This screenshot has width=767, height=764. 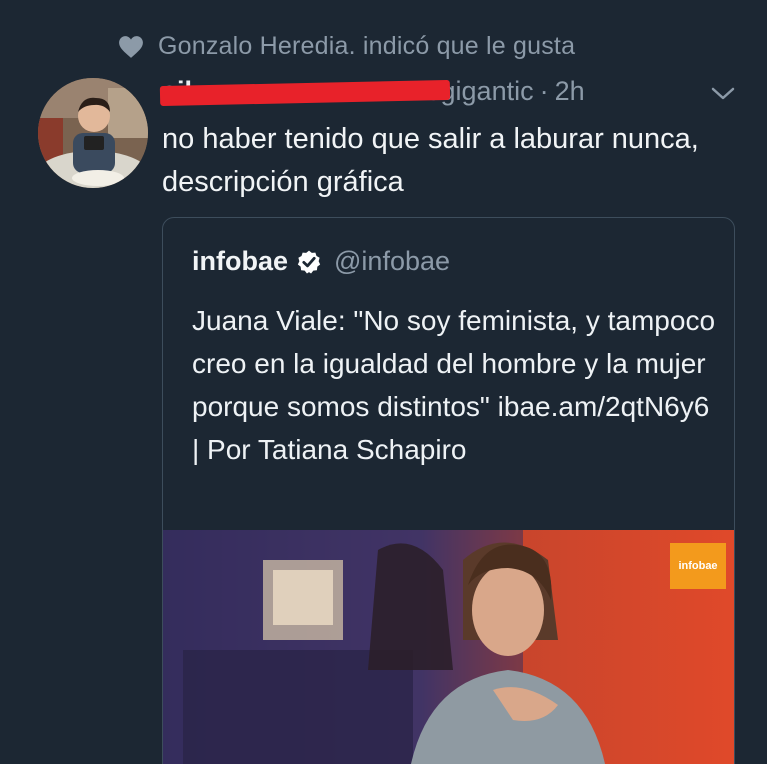 I want to click on infobae-logo-text: infobae, so click(x=698, y=566).